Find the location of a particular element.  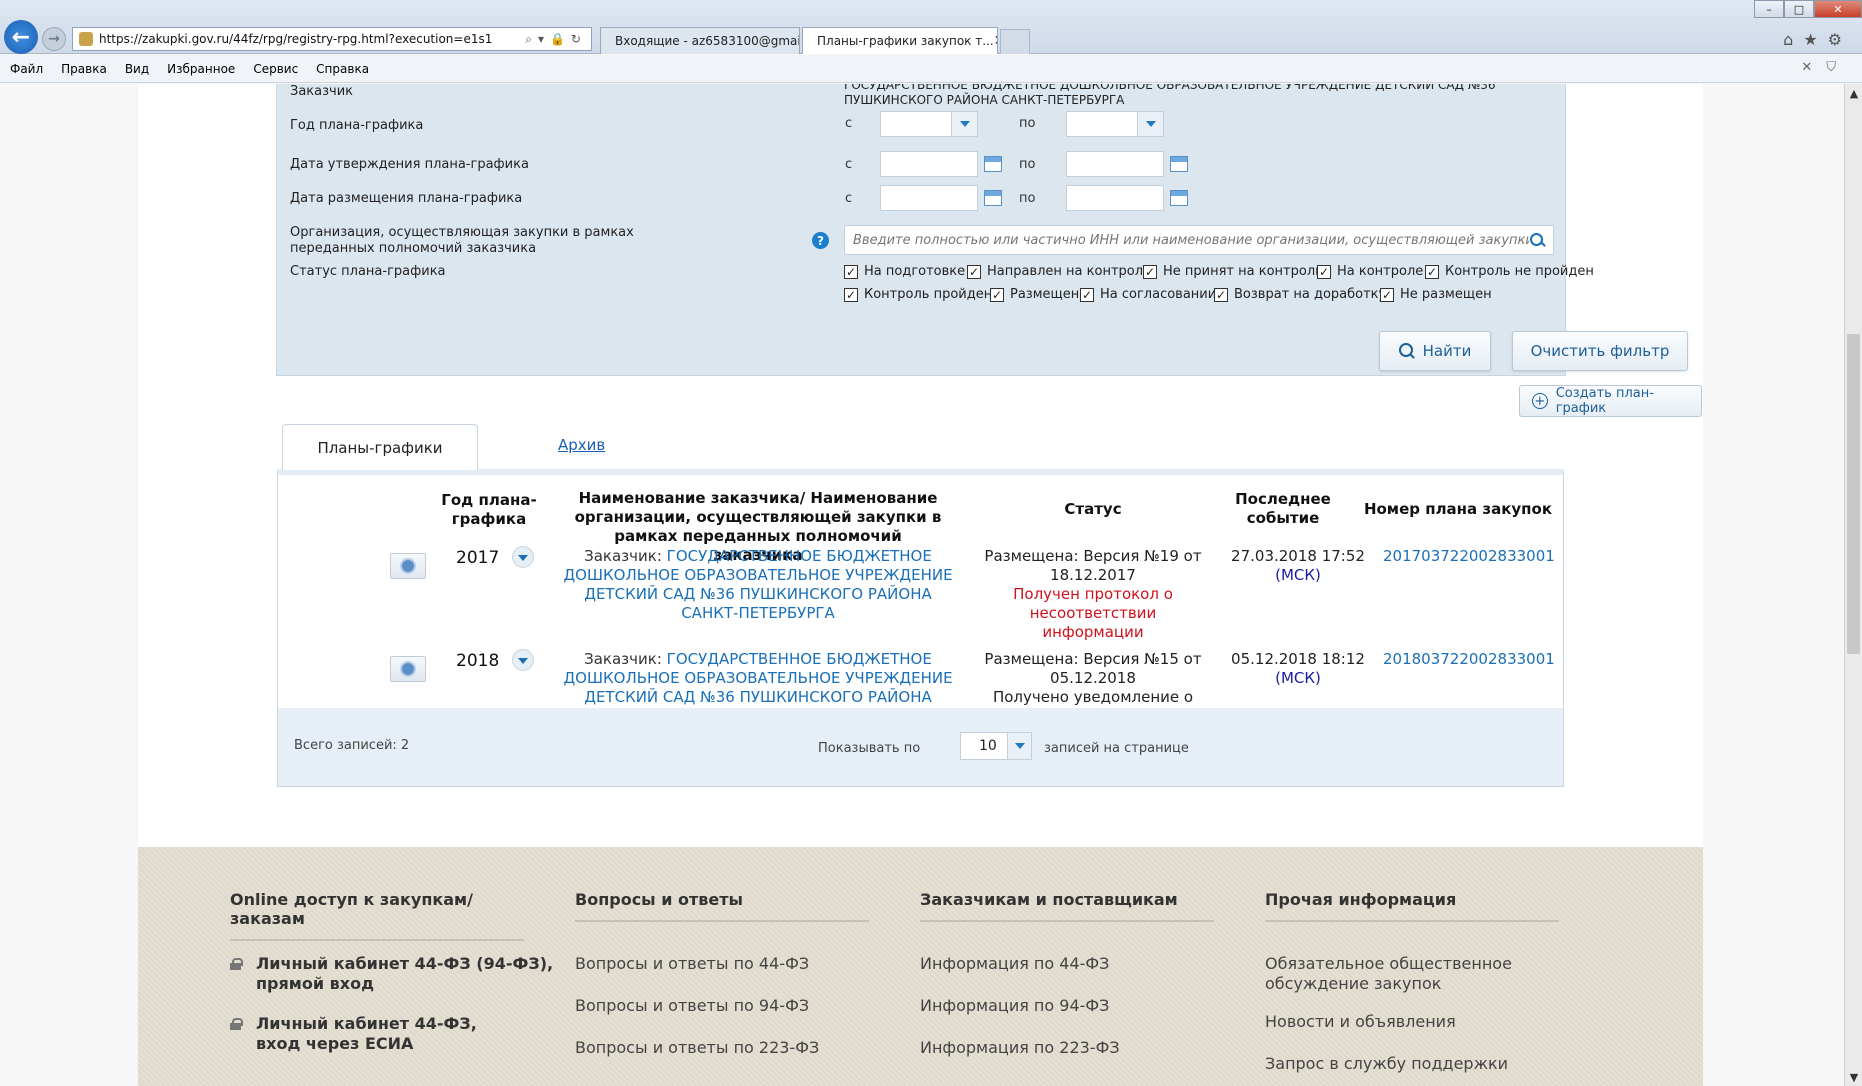

tab-plans-browser: Планы-графики закупок т... ✕ is located at coordinates (900, 40).